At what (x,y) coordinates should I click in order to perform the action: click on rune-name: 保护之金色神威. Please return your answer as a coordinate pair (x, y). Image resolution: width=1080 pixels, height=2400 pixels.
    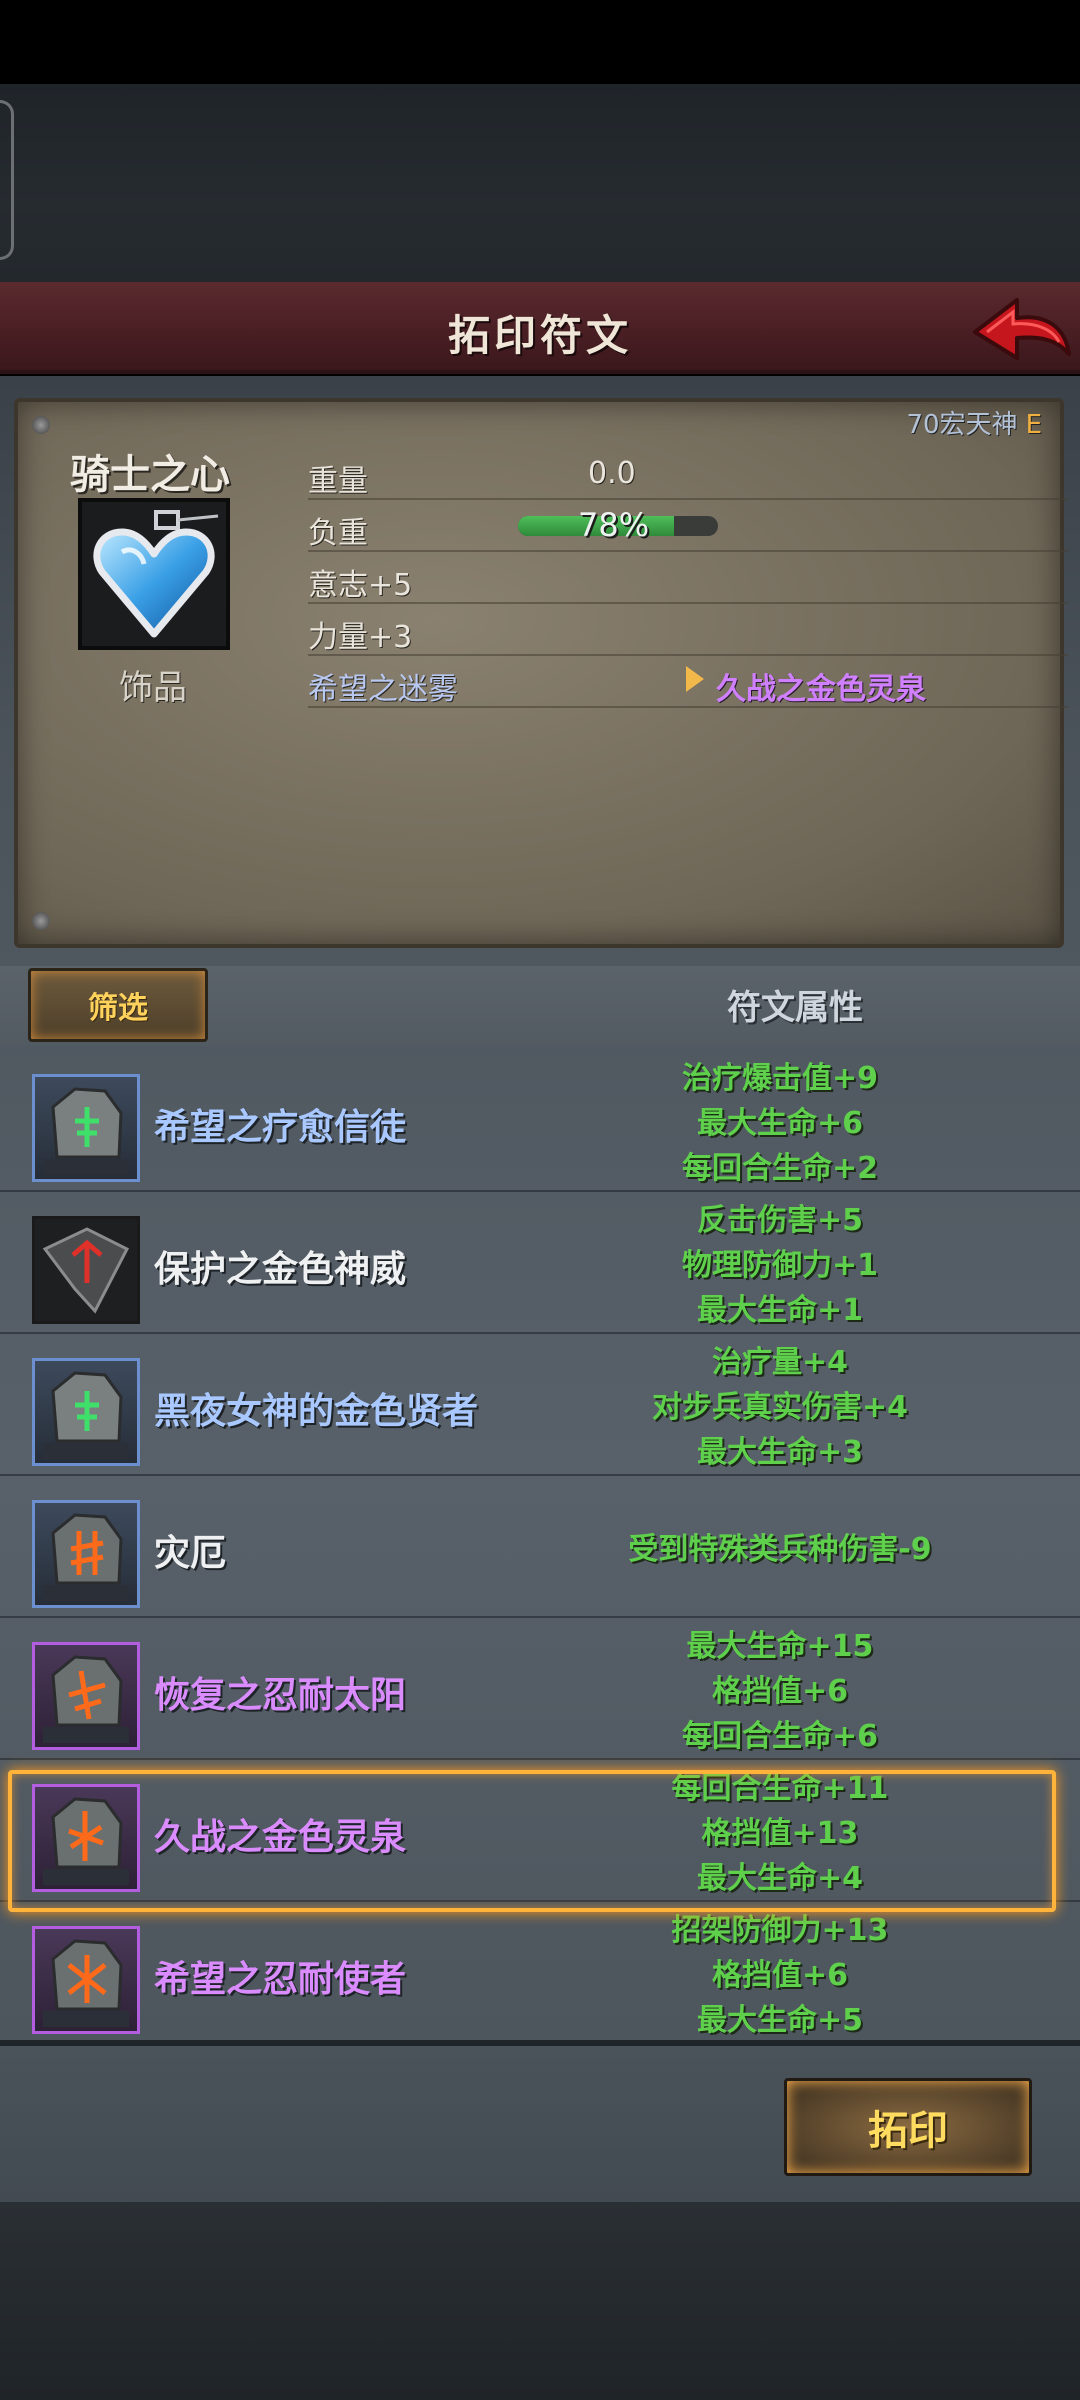
    Looking at the image, I should click on (280, 1269).